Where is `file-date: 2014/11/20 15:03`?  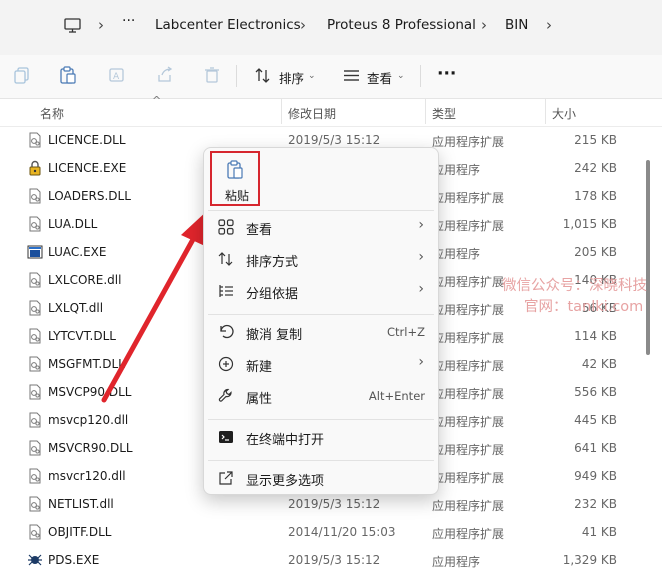 file-date: 2014/11/20 15:03 is located at coordinates (342, 532).